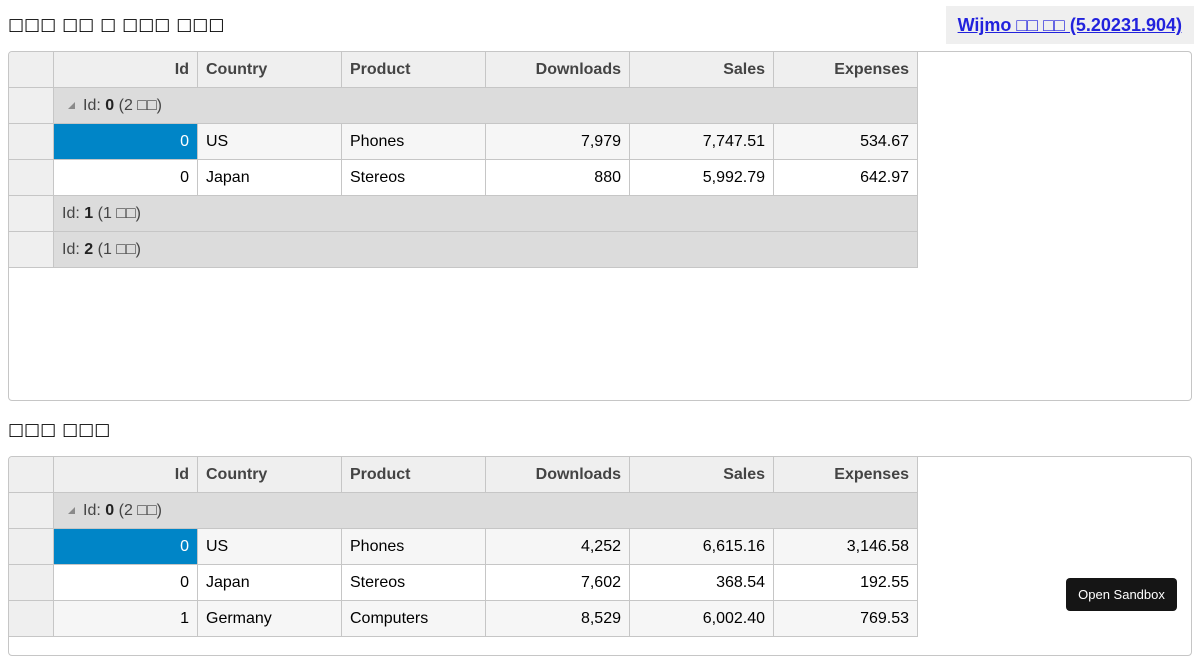 This screenshot has width=1200, height=656. Describe the element at coordinates (702, 547) in the screenshot. I see `cell-sales: 6,615.16` at that location.